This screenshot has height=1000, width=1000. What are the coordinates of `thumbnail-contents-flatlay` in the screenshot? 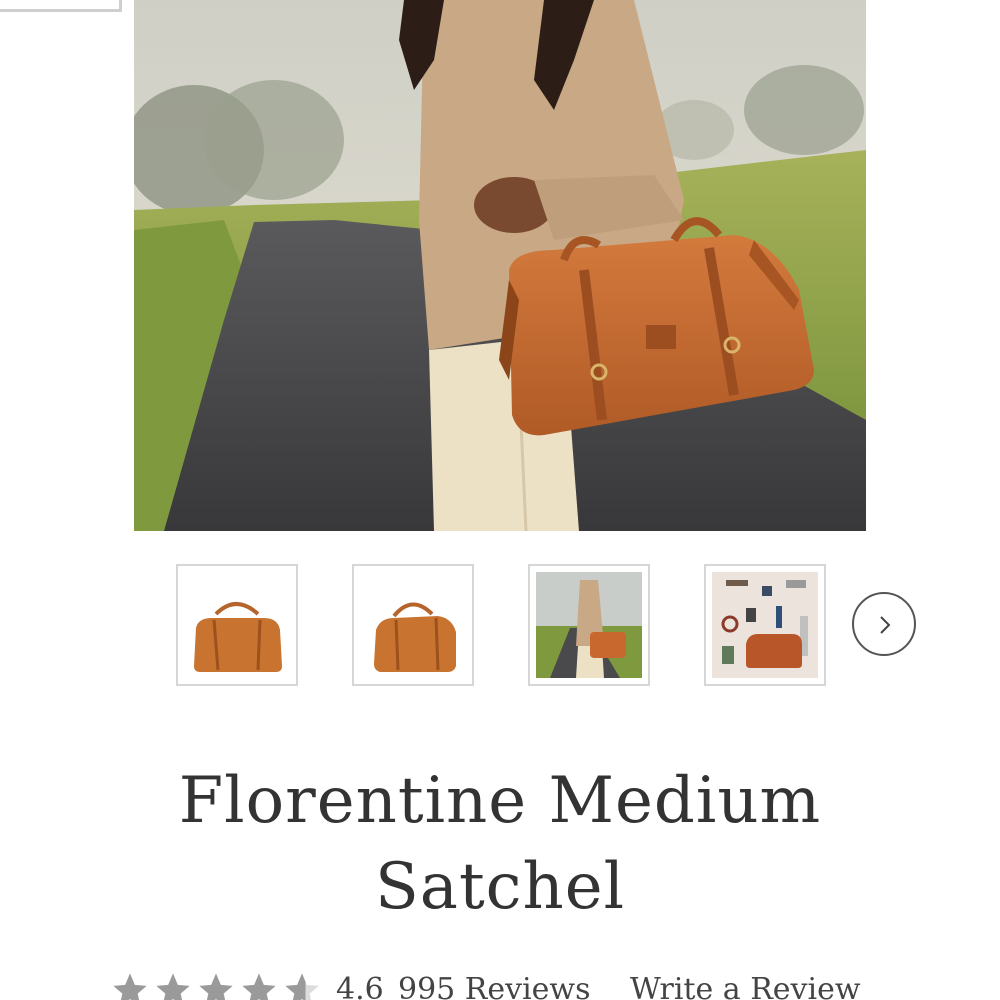 It's located at (765, 625).